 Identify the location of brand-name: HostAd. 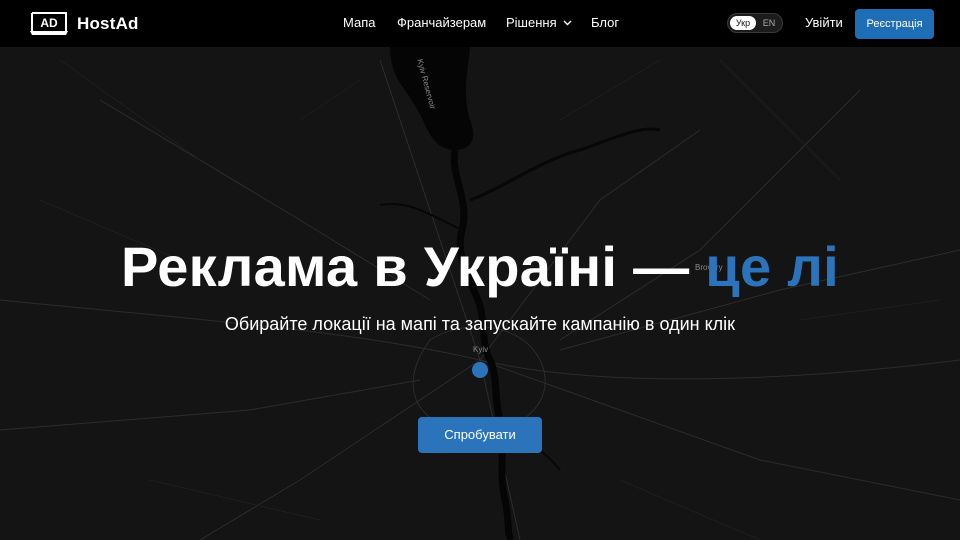
(108, 23).